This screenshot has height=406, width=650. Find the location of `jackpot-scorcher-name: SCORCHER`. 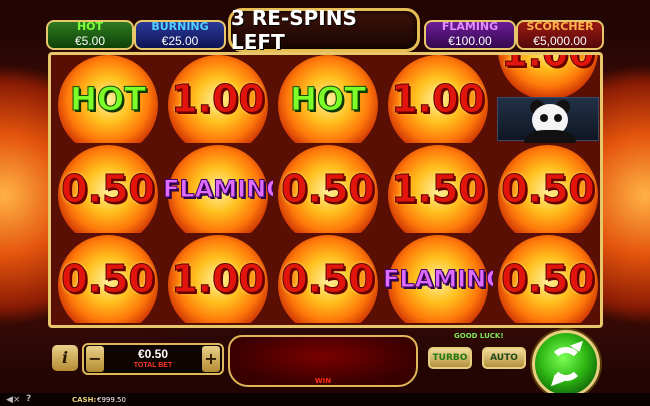

jackpot-scorcher-name: SCORCHER is located at coordinates (560, 26).